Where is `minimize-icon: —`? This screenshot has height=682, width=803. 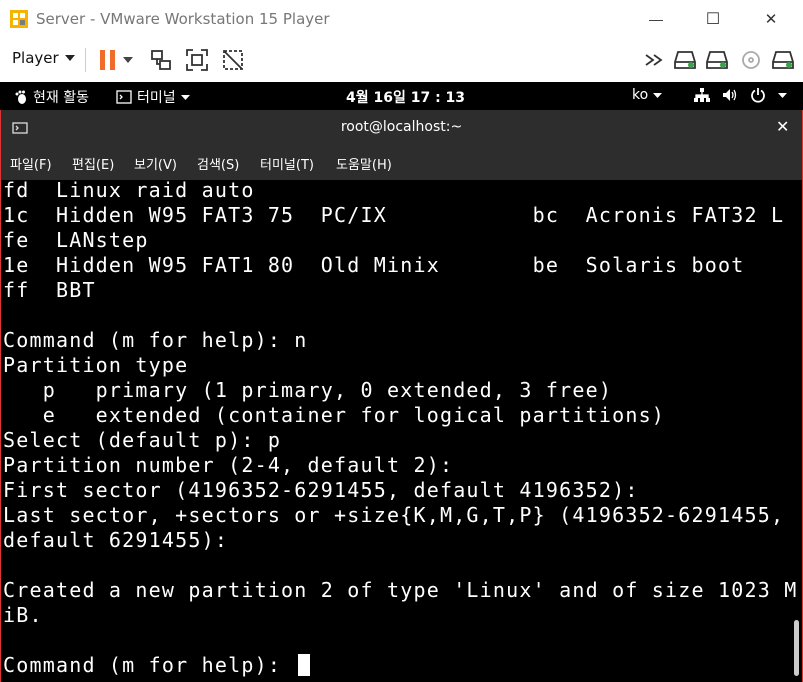
minimize-icon: — is located at coordinates (656, 19).